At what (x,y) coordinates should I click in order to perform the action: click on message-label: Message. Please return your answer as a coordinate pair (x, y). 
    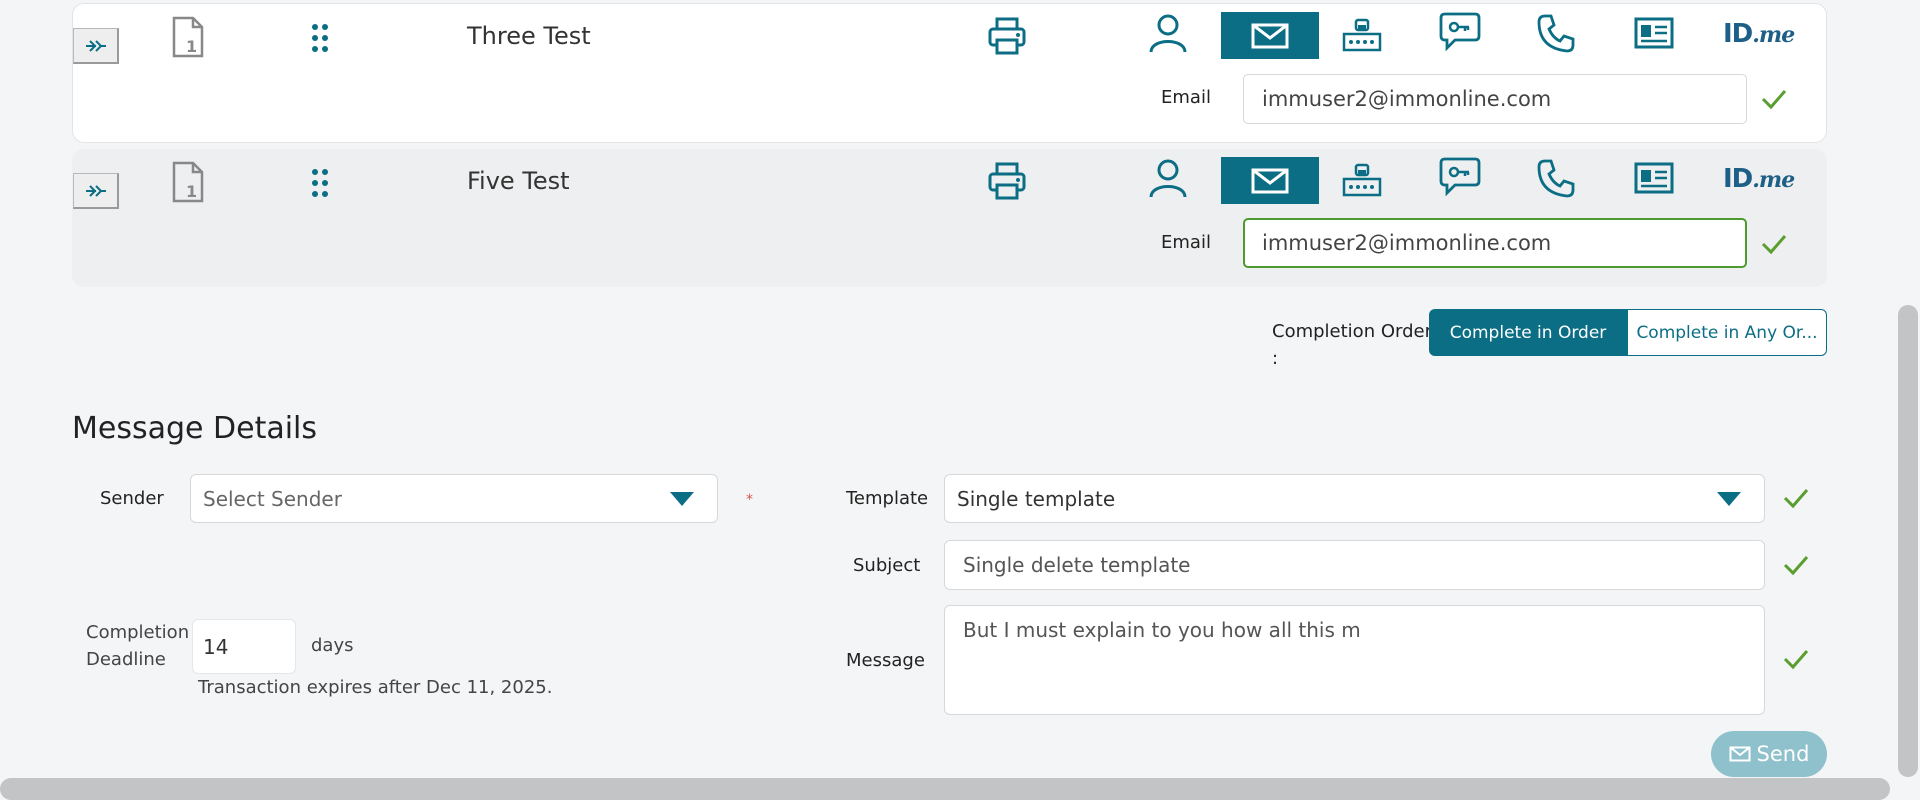
    Looking at the image, I should click on (885, 660).